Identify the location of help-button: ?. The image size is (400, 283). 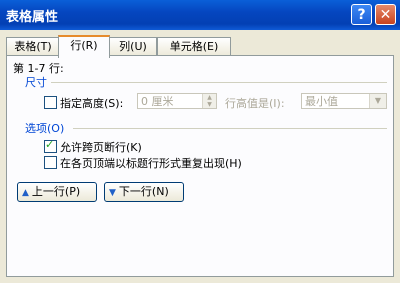
(361, 14).